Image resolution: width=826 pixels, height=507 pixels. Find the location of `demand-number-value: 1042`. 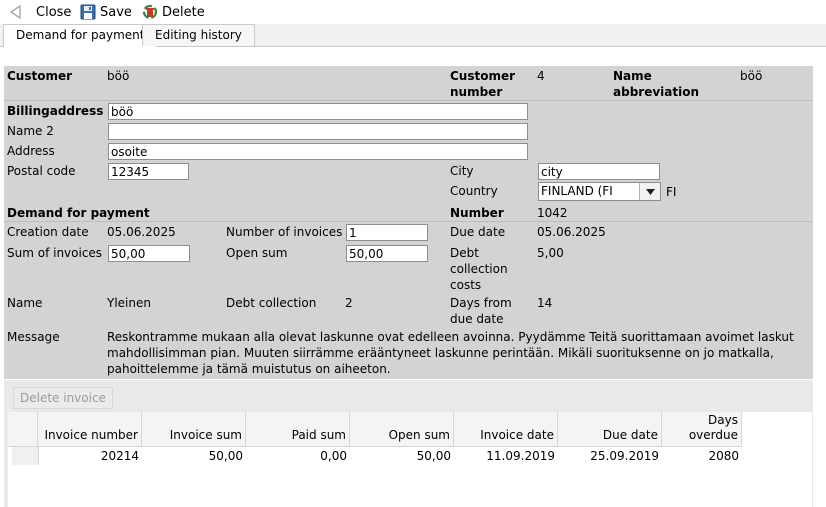

demand-number-value: 1042 is located at coordinates (552, 213).